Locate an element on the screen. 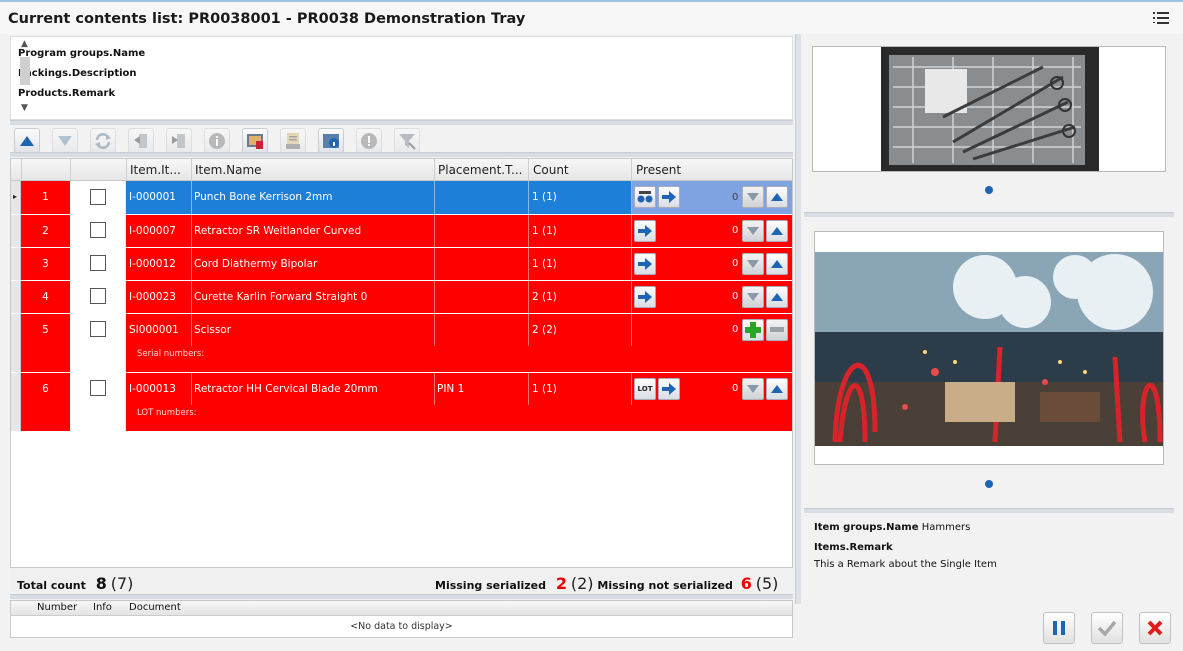  col-name: Item.Name is located at coordinates (228, 170).